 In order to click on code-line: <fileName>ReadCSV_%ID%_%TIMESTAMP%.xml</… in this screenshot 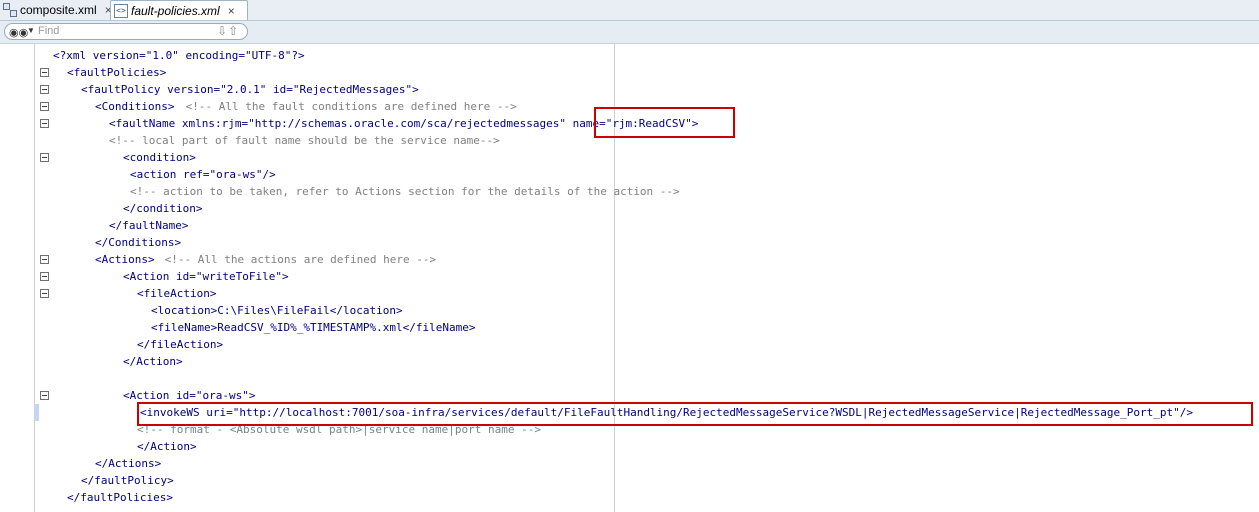, I will do `click(629, 327)`.